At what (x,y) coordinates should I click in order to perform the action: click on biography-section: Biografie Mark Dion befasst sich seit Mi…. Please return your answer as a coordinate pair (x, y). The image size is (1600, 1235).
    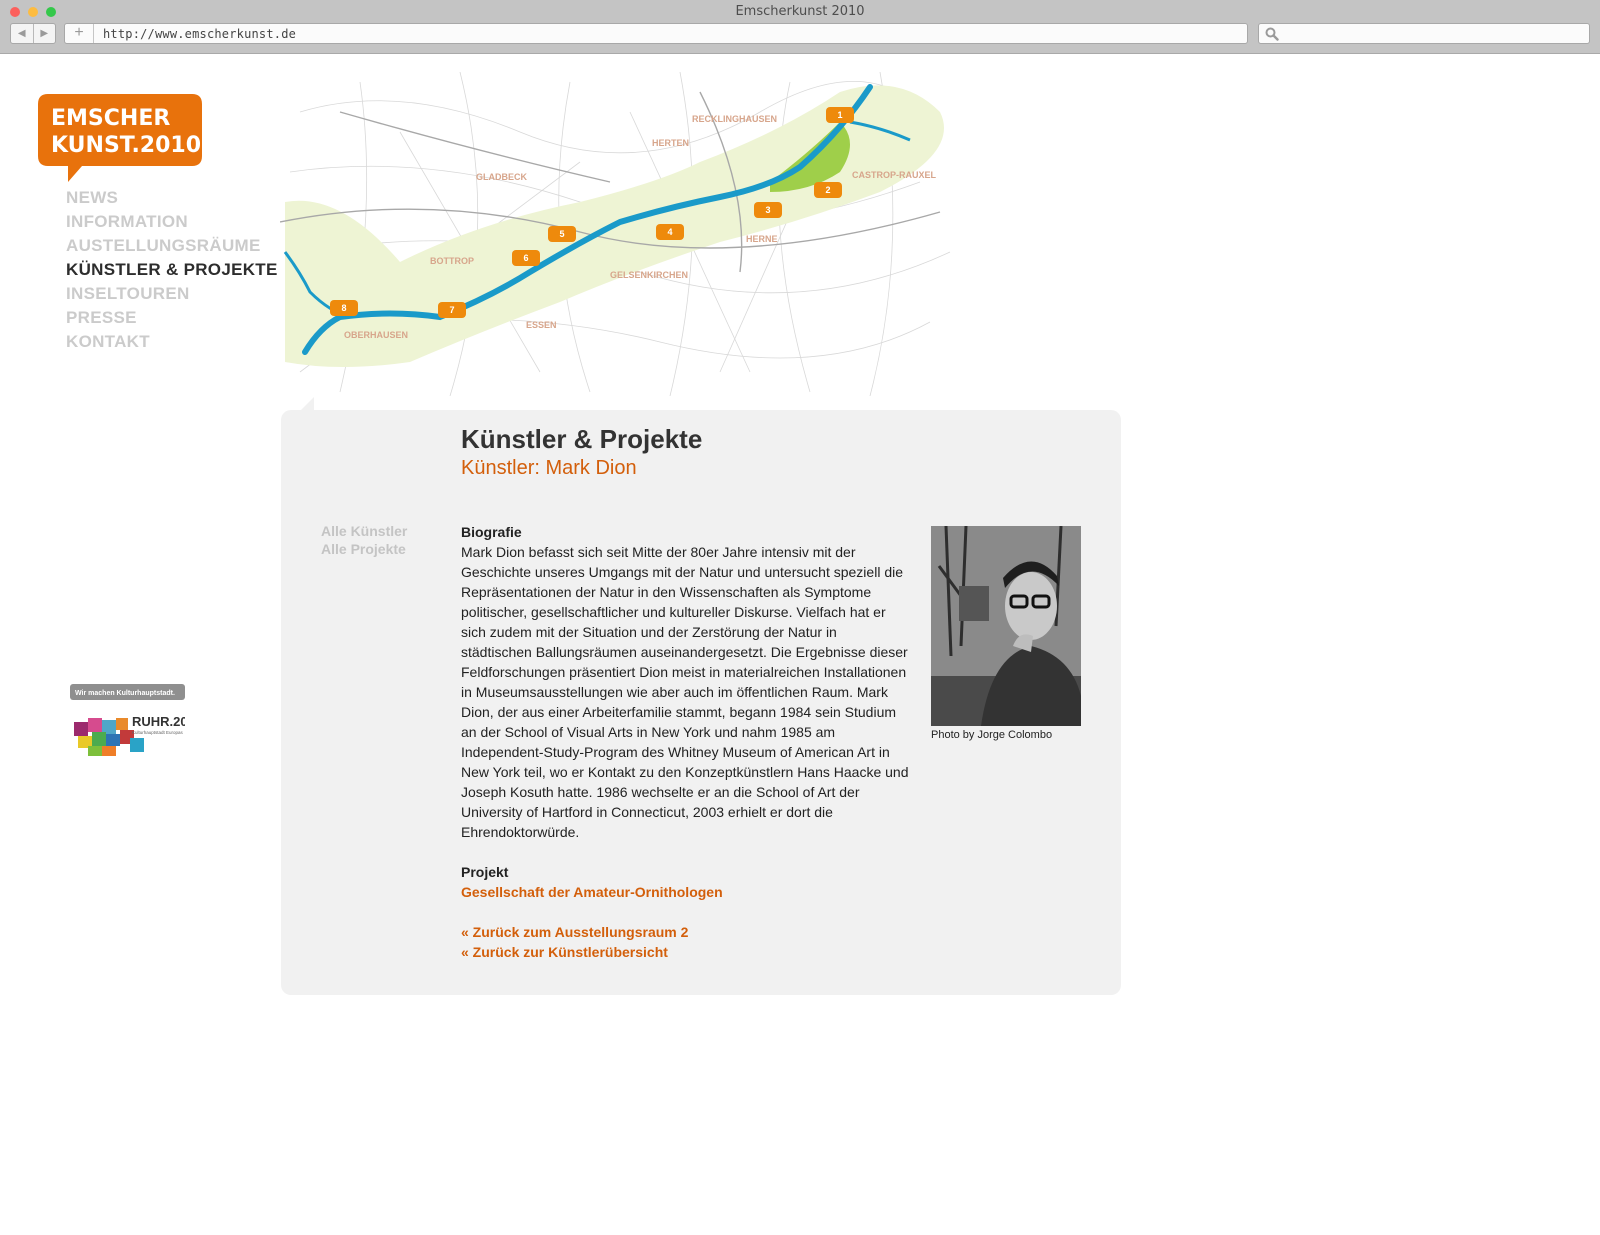
    Looking at the image, I should click on (686, 742).